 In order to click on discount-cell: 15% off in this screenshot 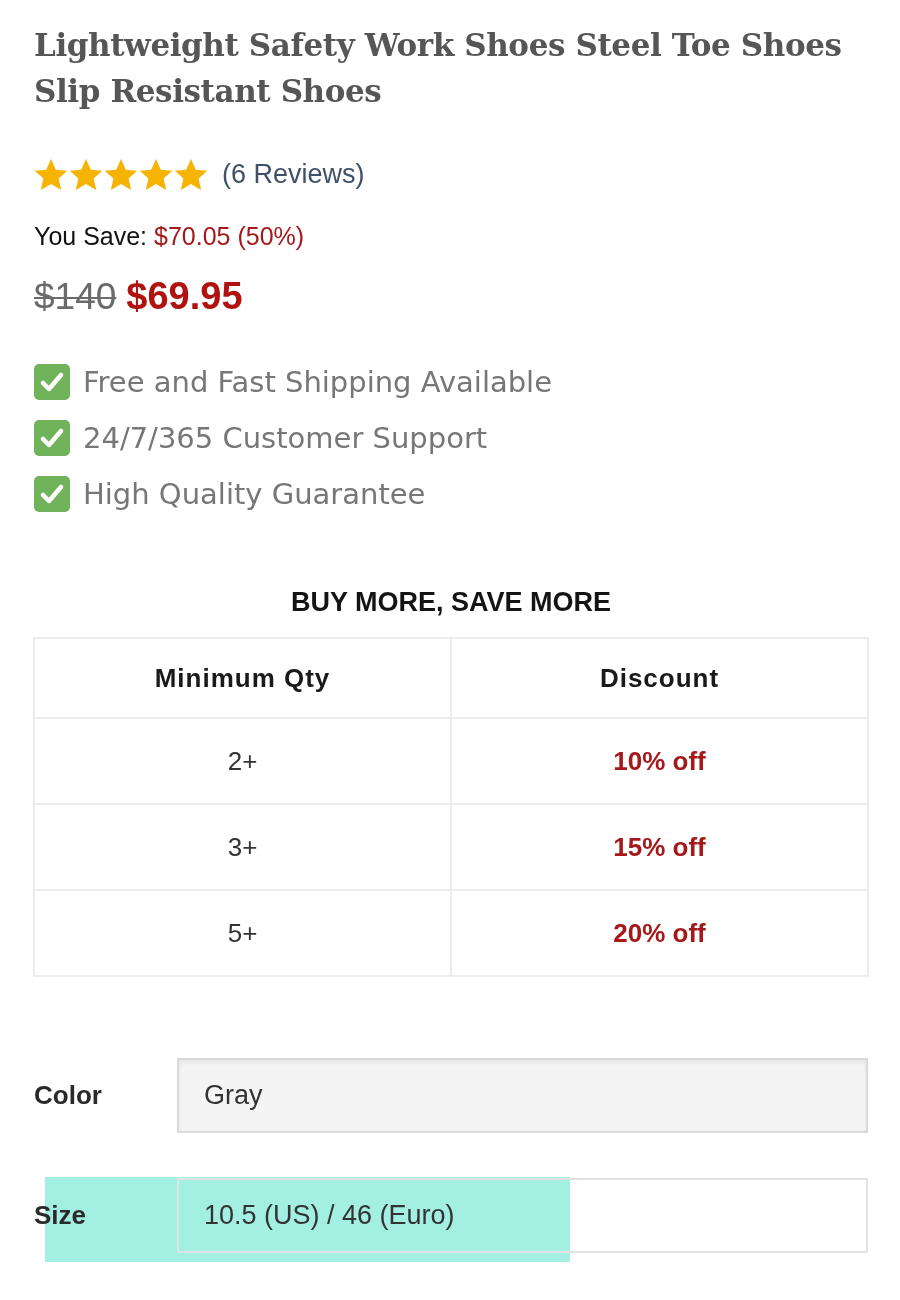, I will do `click(659, 847)`.